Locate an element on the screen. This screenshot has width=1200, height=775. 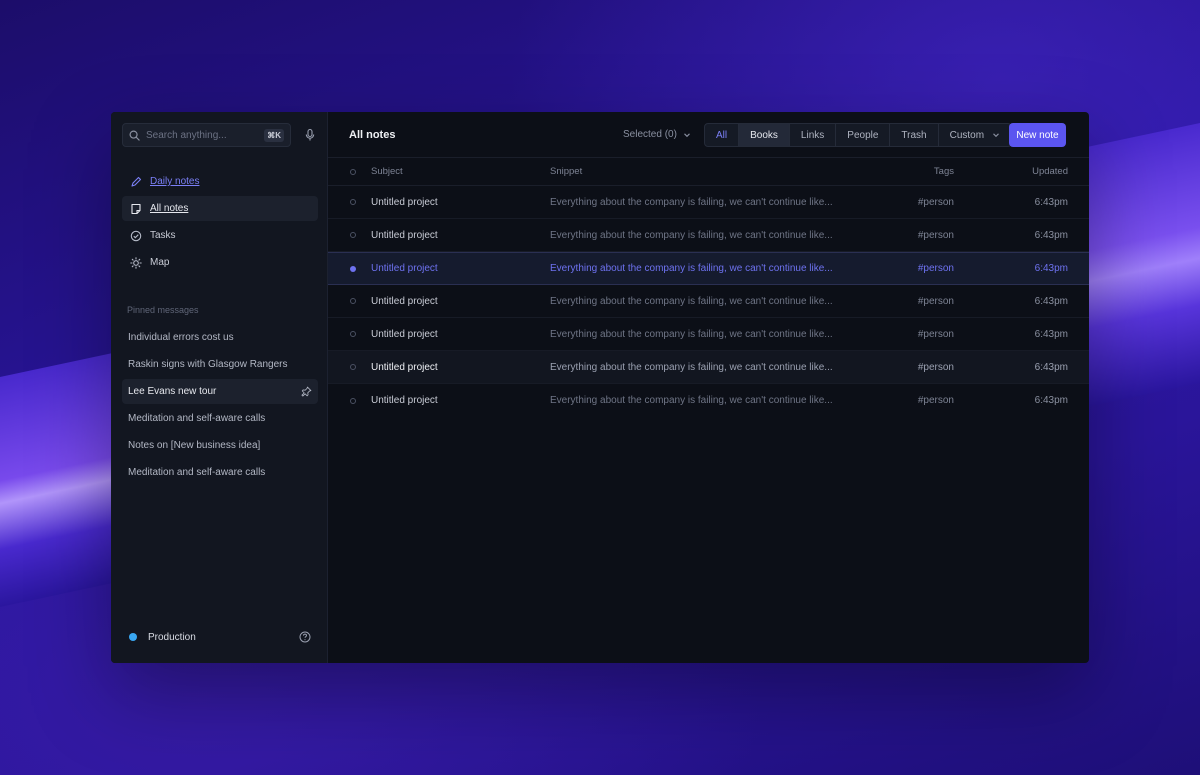
sidebar: ⌘K Daily notes All notes T is located at coordinates (219, 387).